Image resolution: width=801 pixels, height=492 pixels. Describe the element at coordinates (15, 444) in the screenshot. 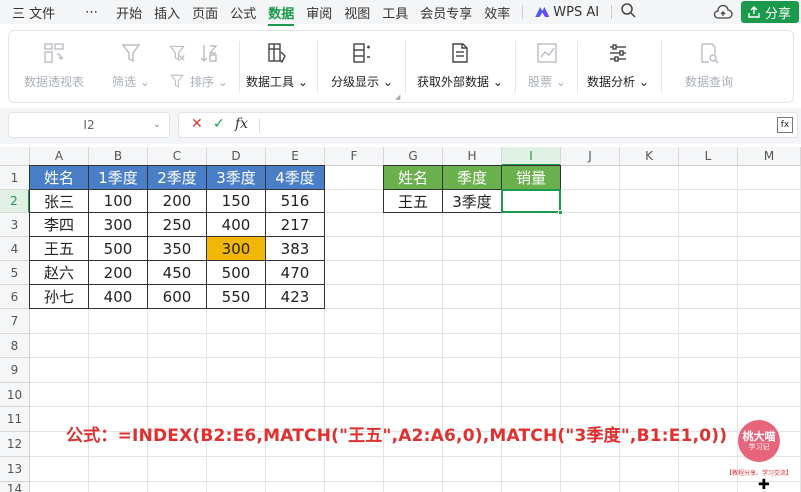

I see `row-header-12: 12` at that location.